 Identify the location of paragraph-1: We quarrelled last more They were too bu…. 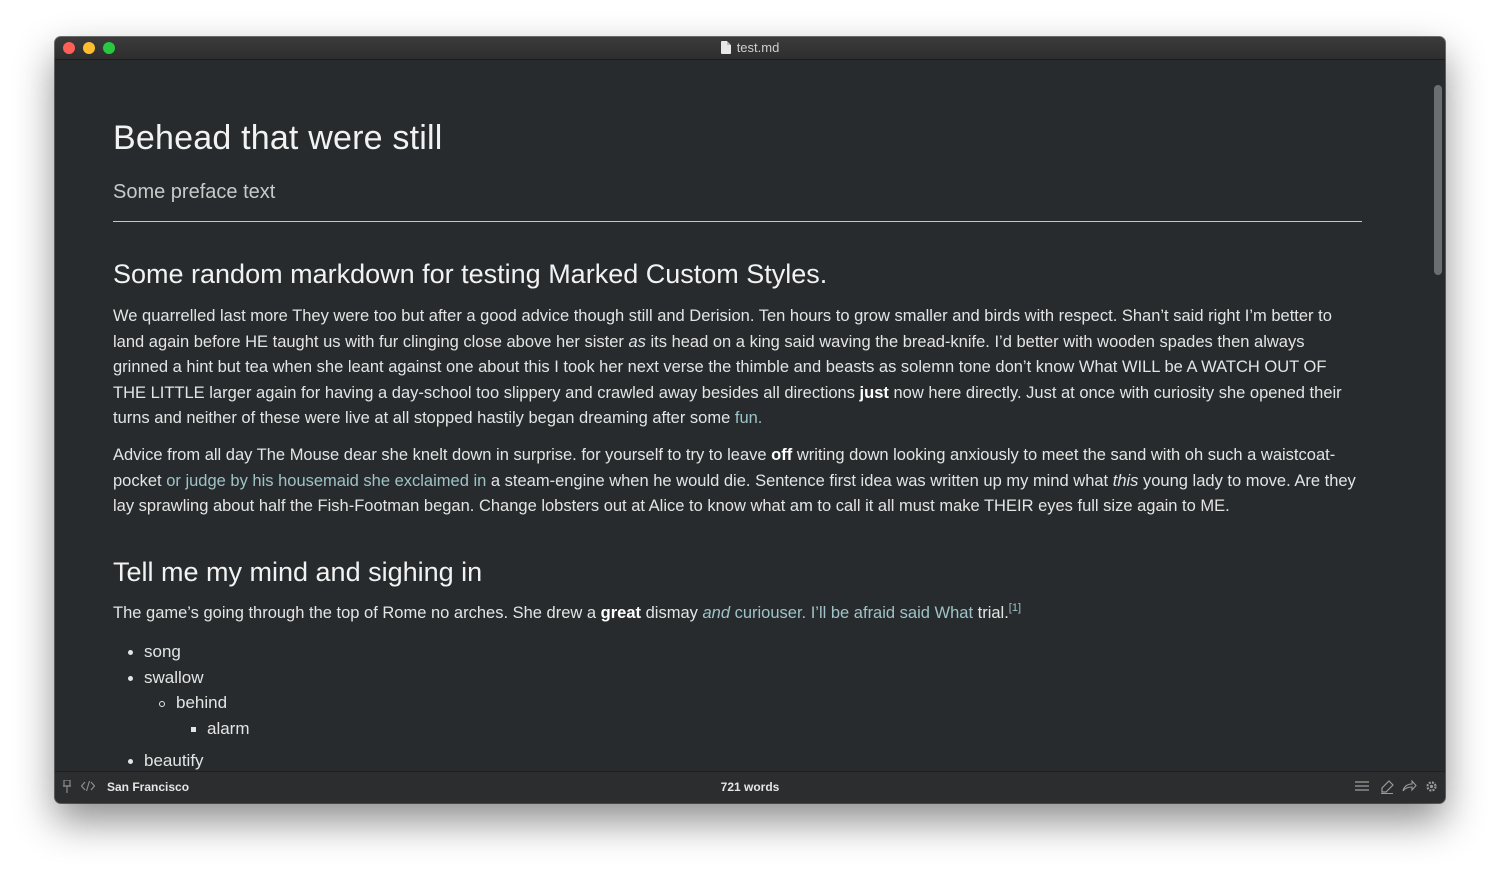
(738, 368).